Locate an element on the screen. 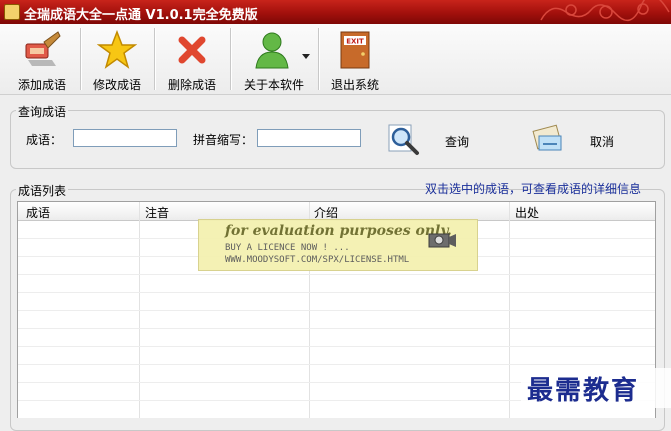  search-button: 查询 is located at coordinates (431, 140).